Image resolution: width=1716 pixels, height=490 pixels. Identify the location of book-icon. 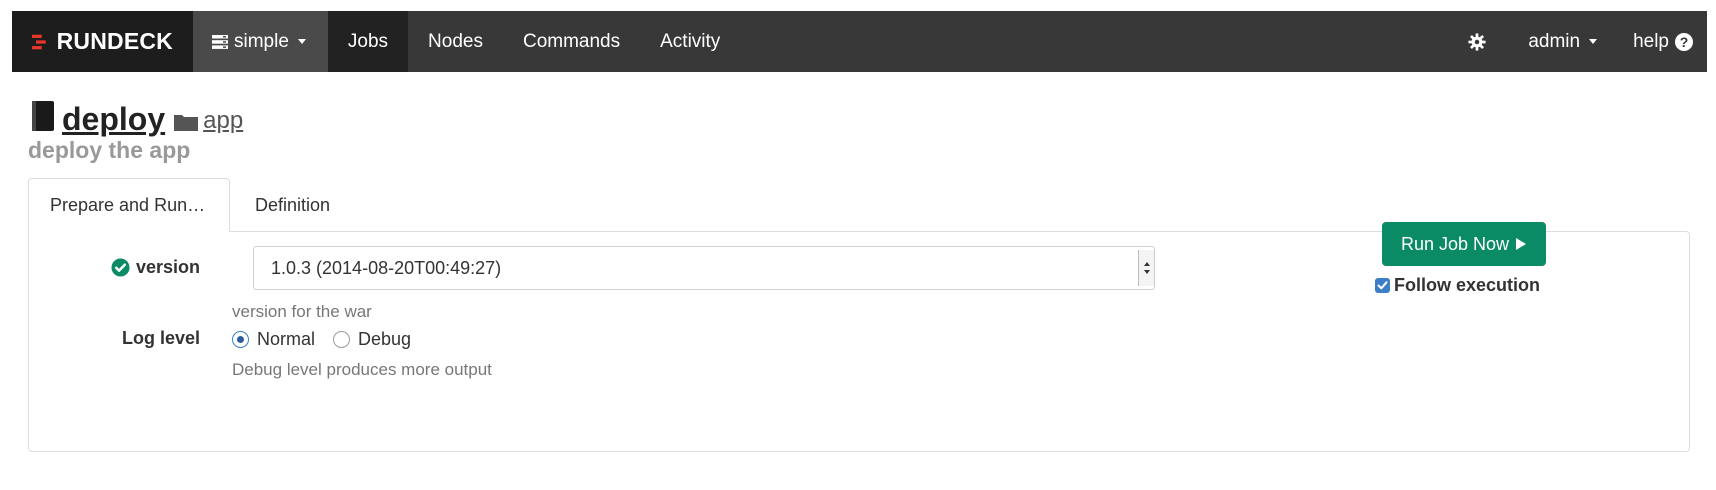
(43, 116).